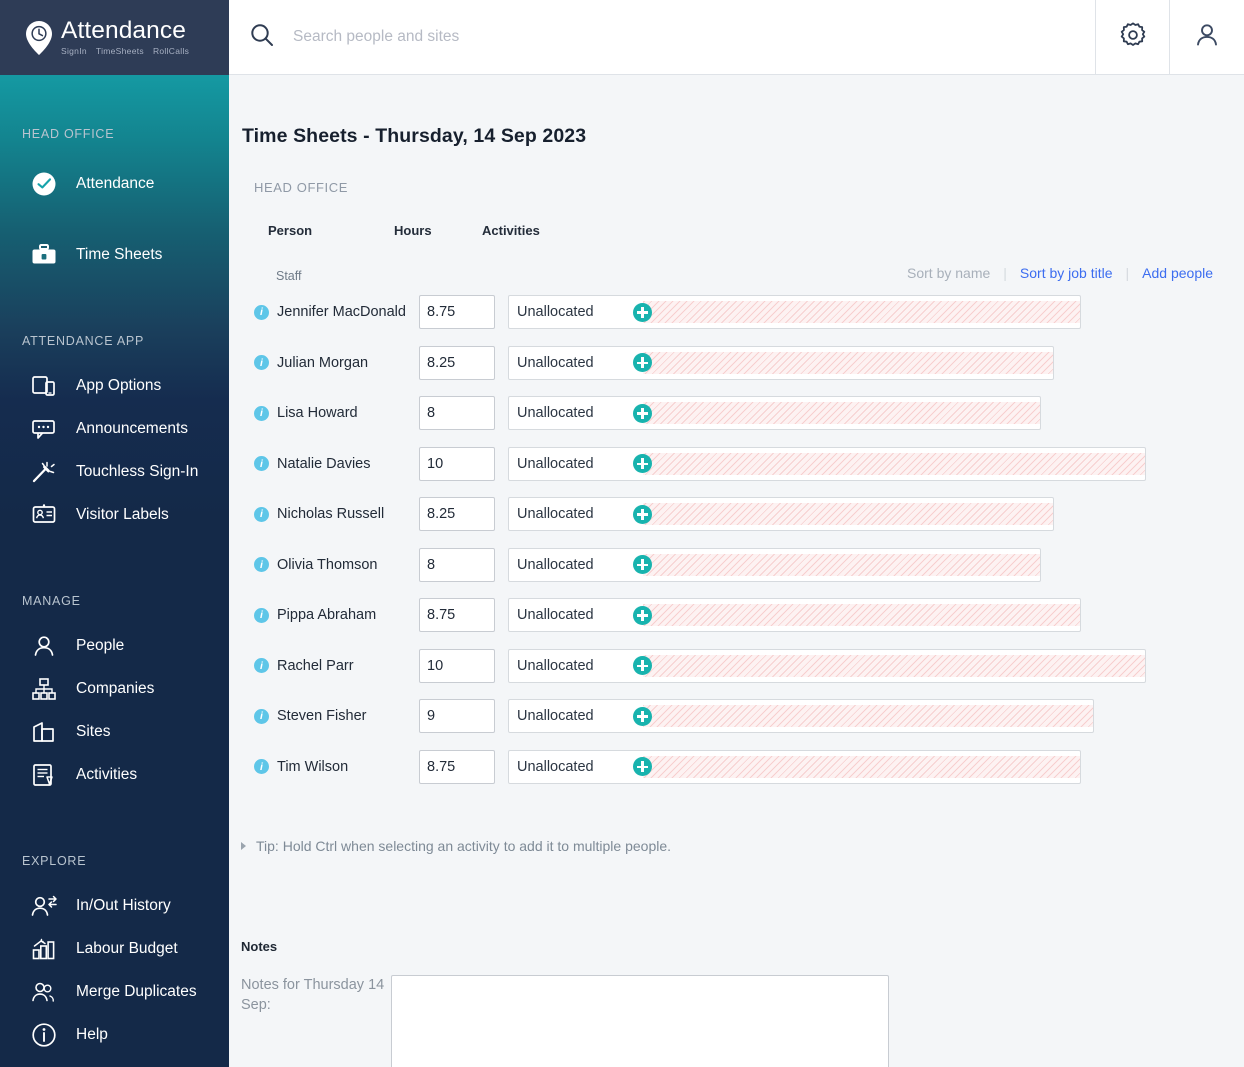 This screenshot has width=1244, height=1067. Describe the element at coordinates (336, 413) in the screenshot. I see `person-cell: i Lisa Howard` at that location.